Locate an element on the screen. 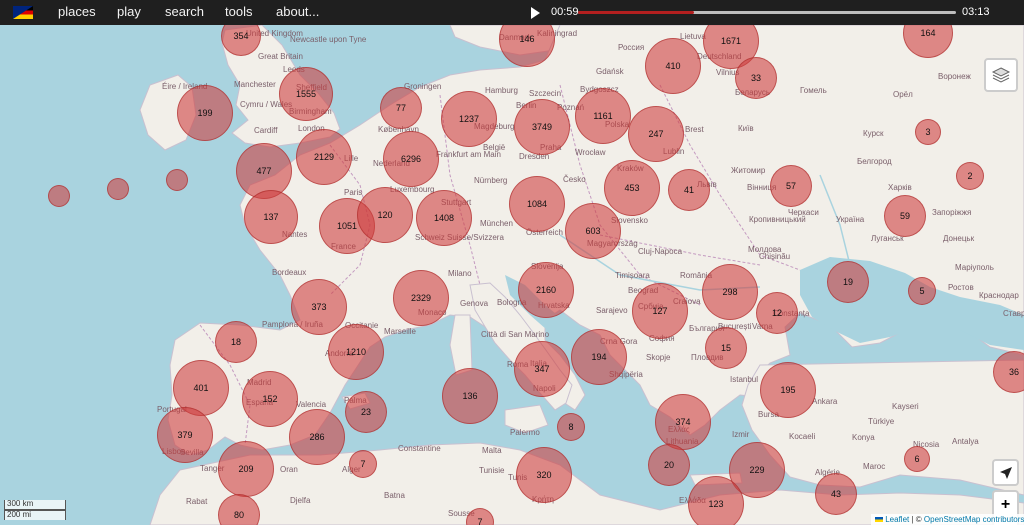  menu-places: places is located at coordinates (77, 11).